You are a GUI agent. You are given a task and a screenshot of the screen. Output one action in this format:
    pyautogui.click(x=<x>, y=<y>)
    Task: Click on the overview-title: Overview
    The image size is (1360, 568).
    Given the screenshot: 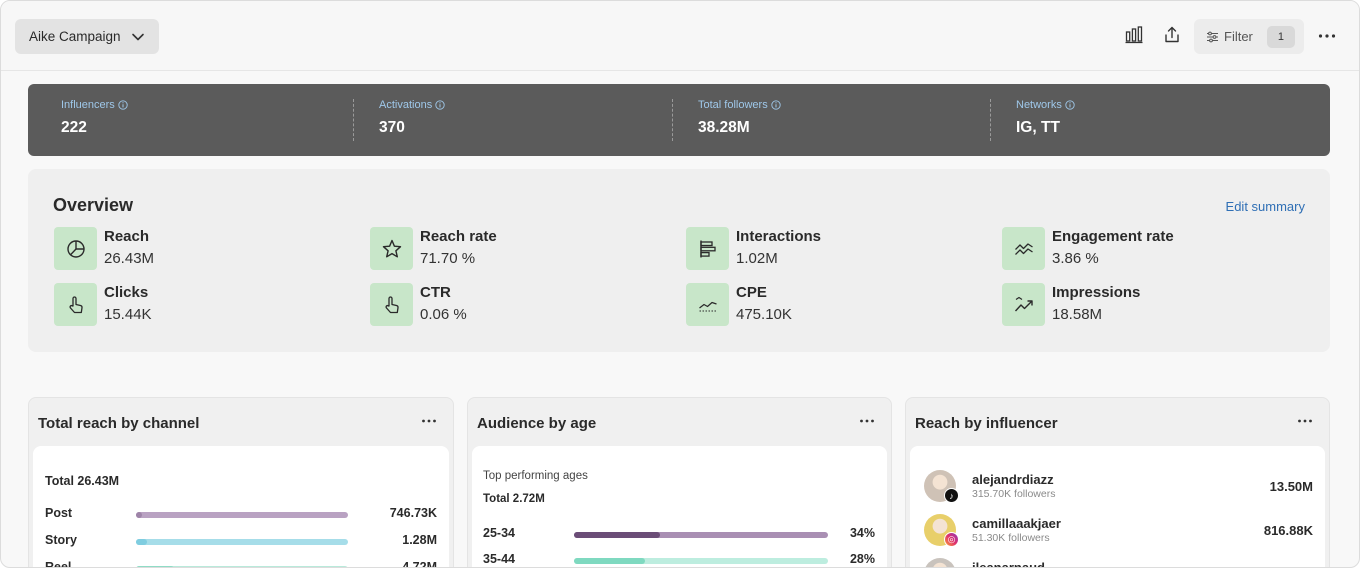 What is the action you would take?
    pyautogui.click(x=93, y=205)
    